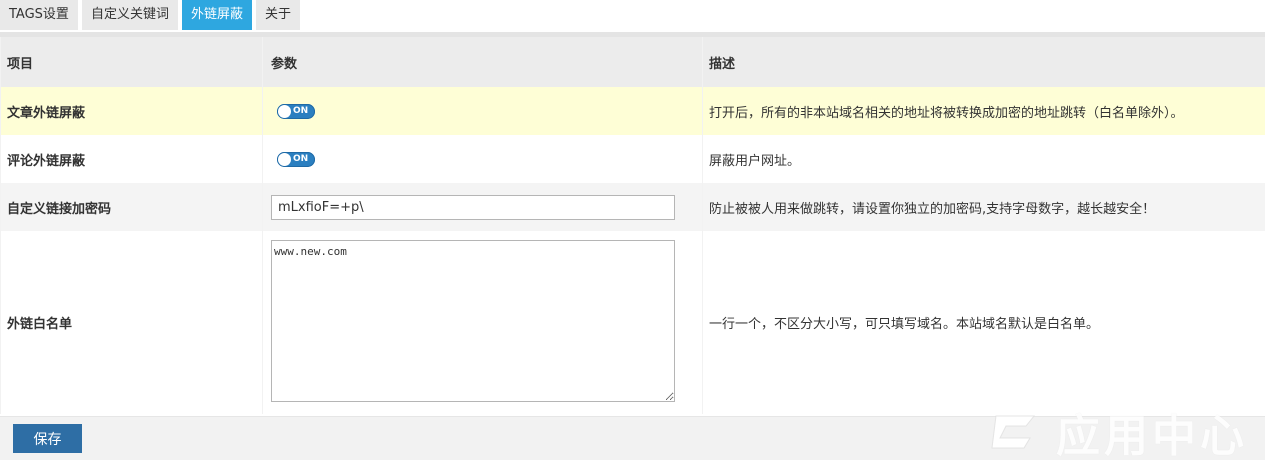  I want to click on tab-tags-settings: TAGS设置, so click(39, 15).